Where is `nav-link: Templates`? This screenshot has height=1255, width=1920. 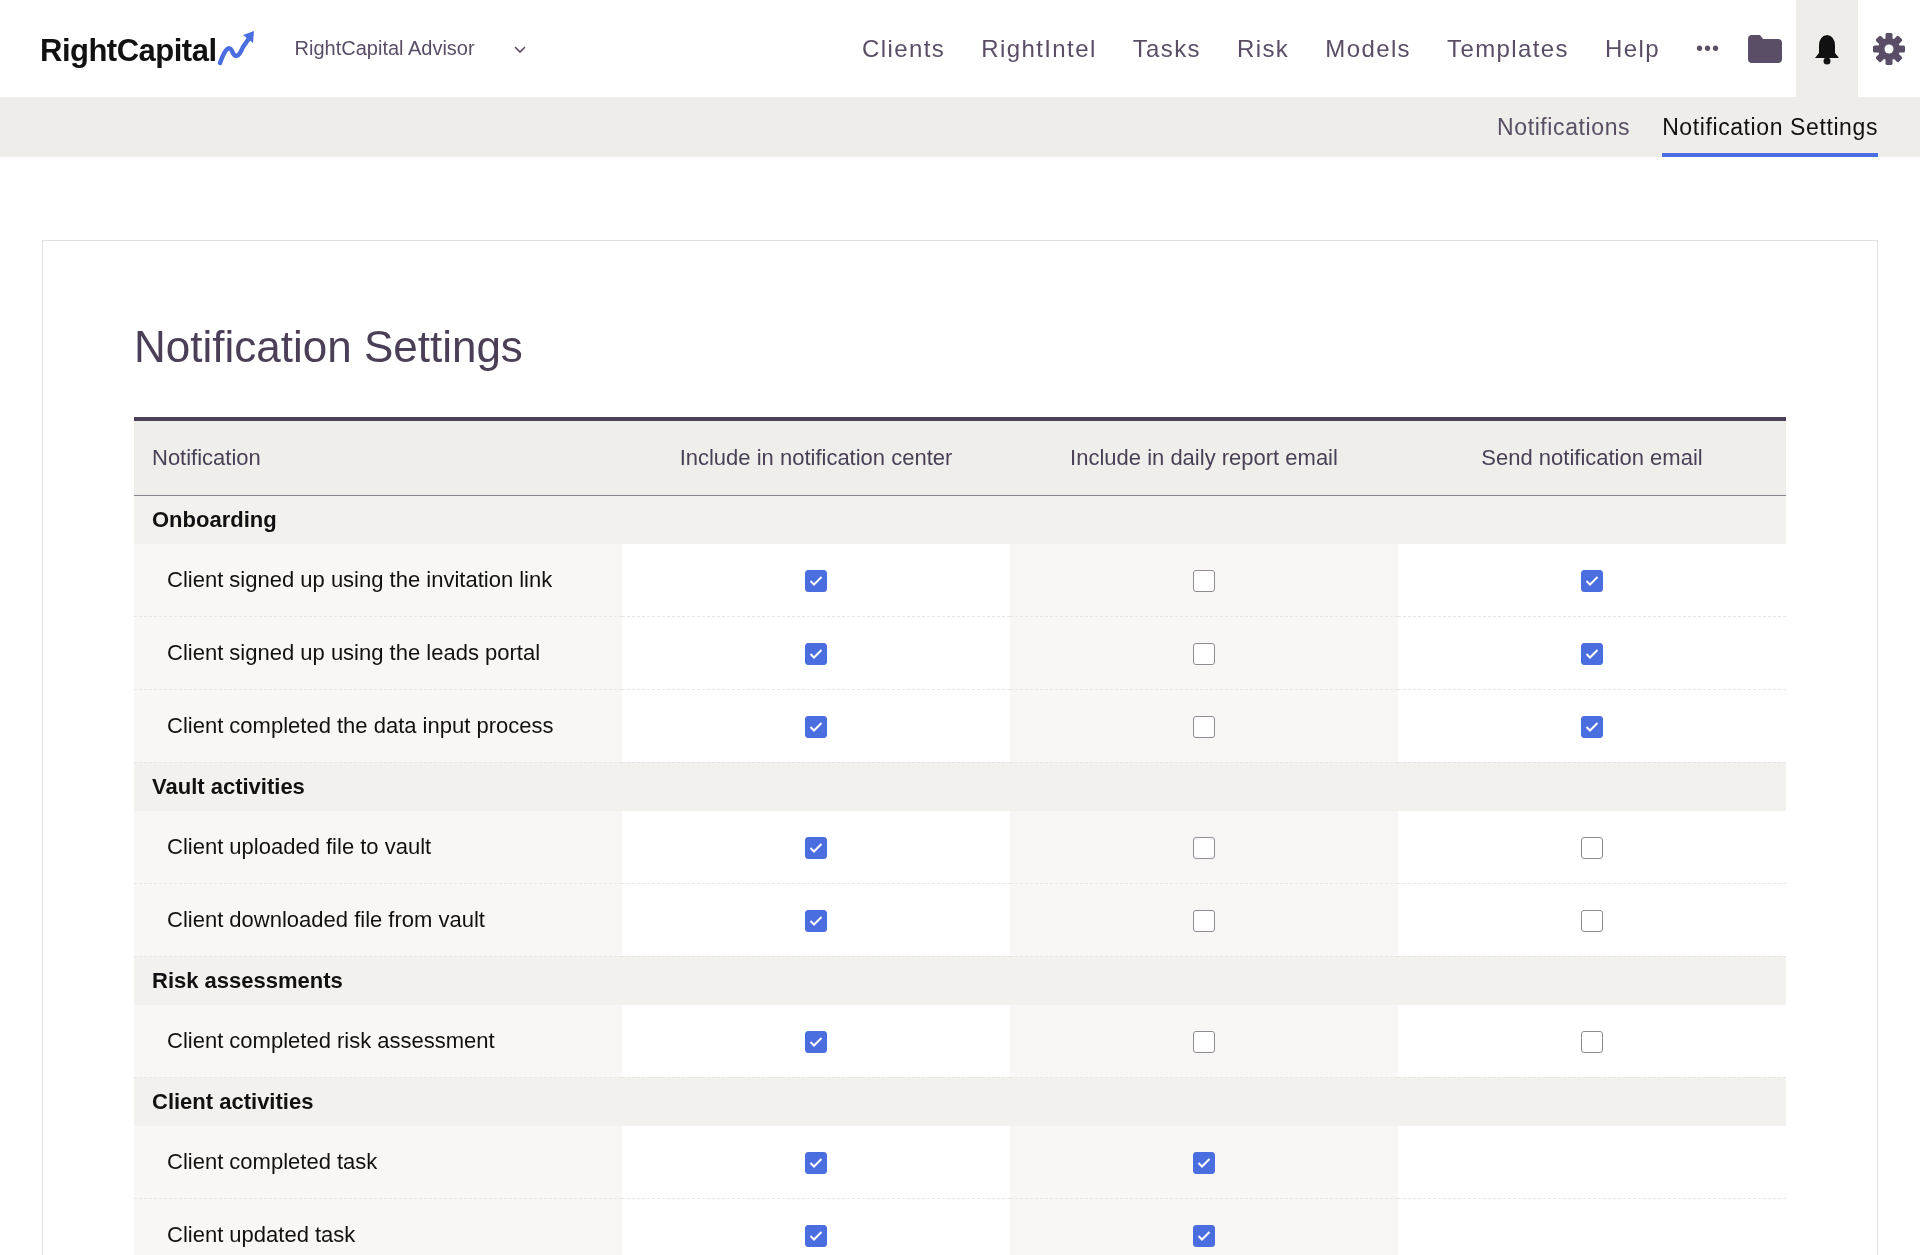 nav-link: Templates is located at coordinates (1508, 48).